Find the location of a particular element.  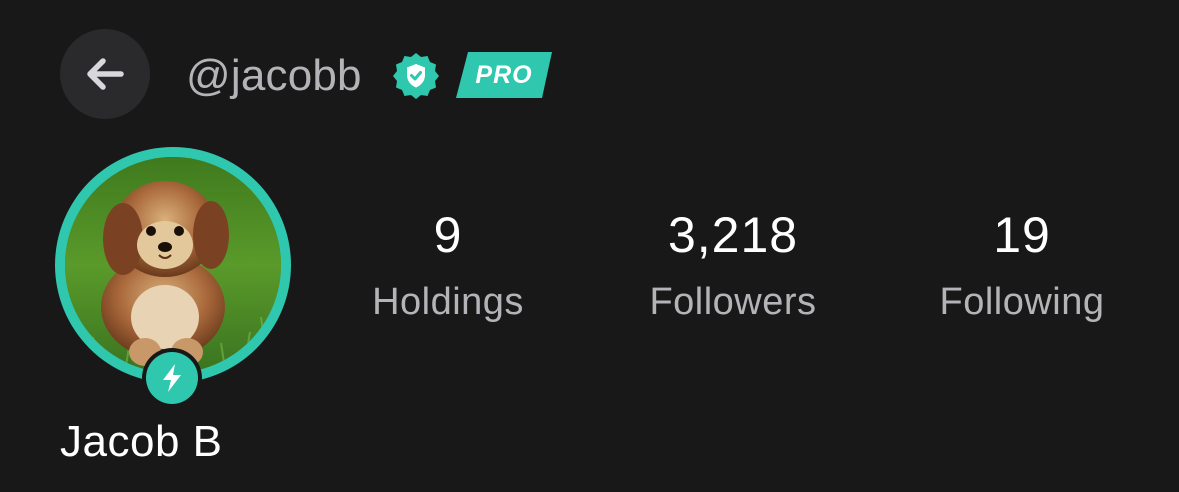

stat-holdings: 9 Holdings is located at coordinates (448, 267).